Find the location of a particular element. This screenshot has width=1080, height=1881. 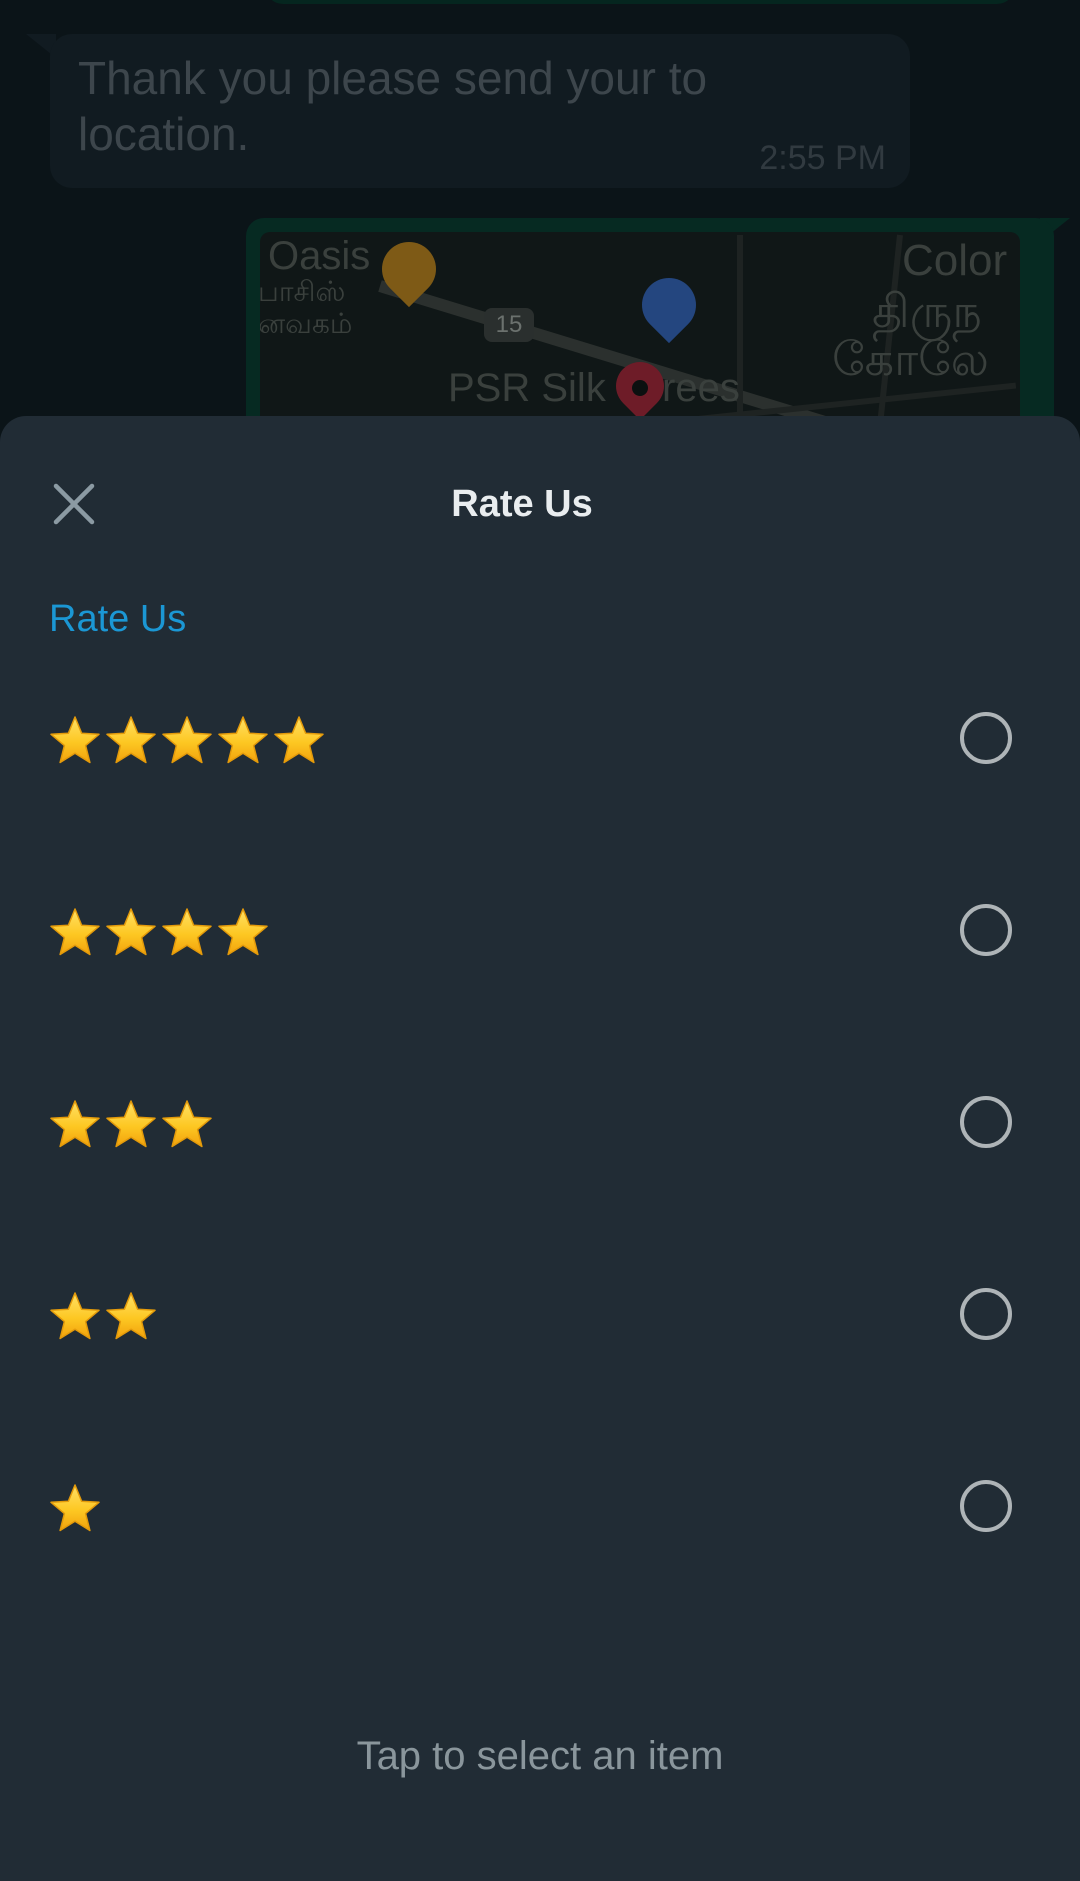

map-label-oasis-tamil: பாசிஸ் is located at coordinates (303, 291).